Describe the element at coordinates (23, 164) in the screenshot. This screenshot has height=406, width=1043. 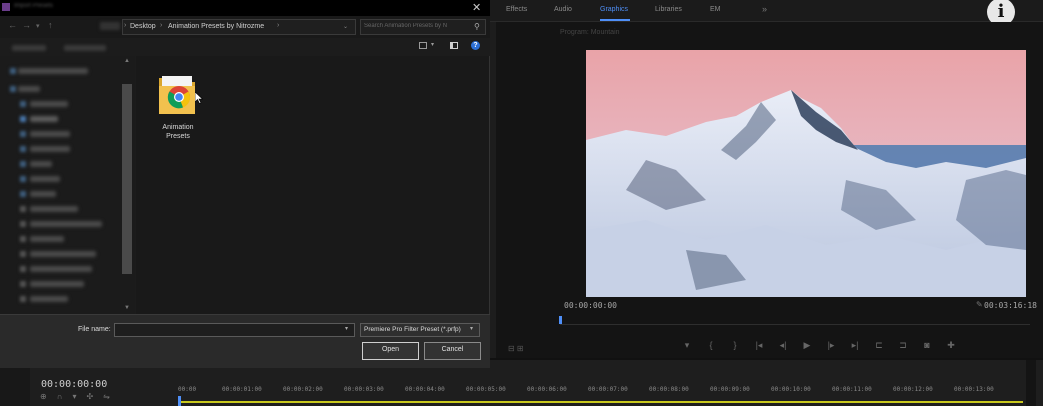
I see `music-icon` at that location.